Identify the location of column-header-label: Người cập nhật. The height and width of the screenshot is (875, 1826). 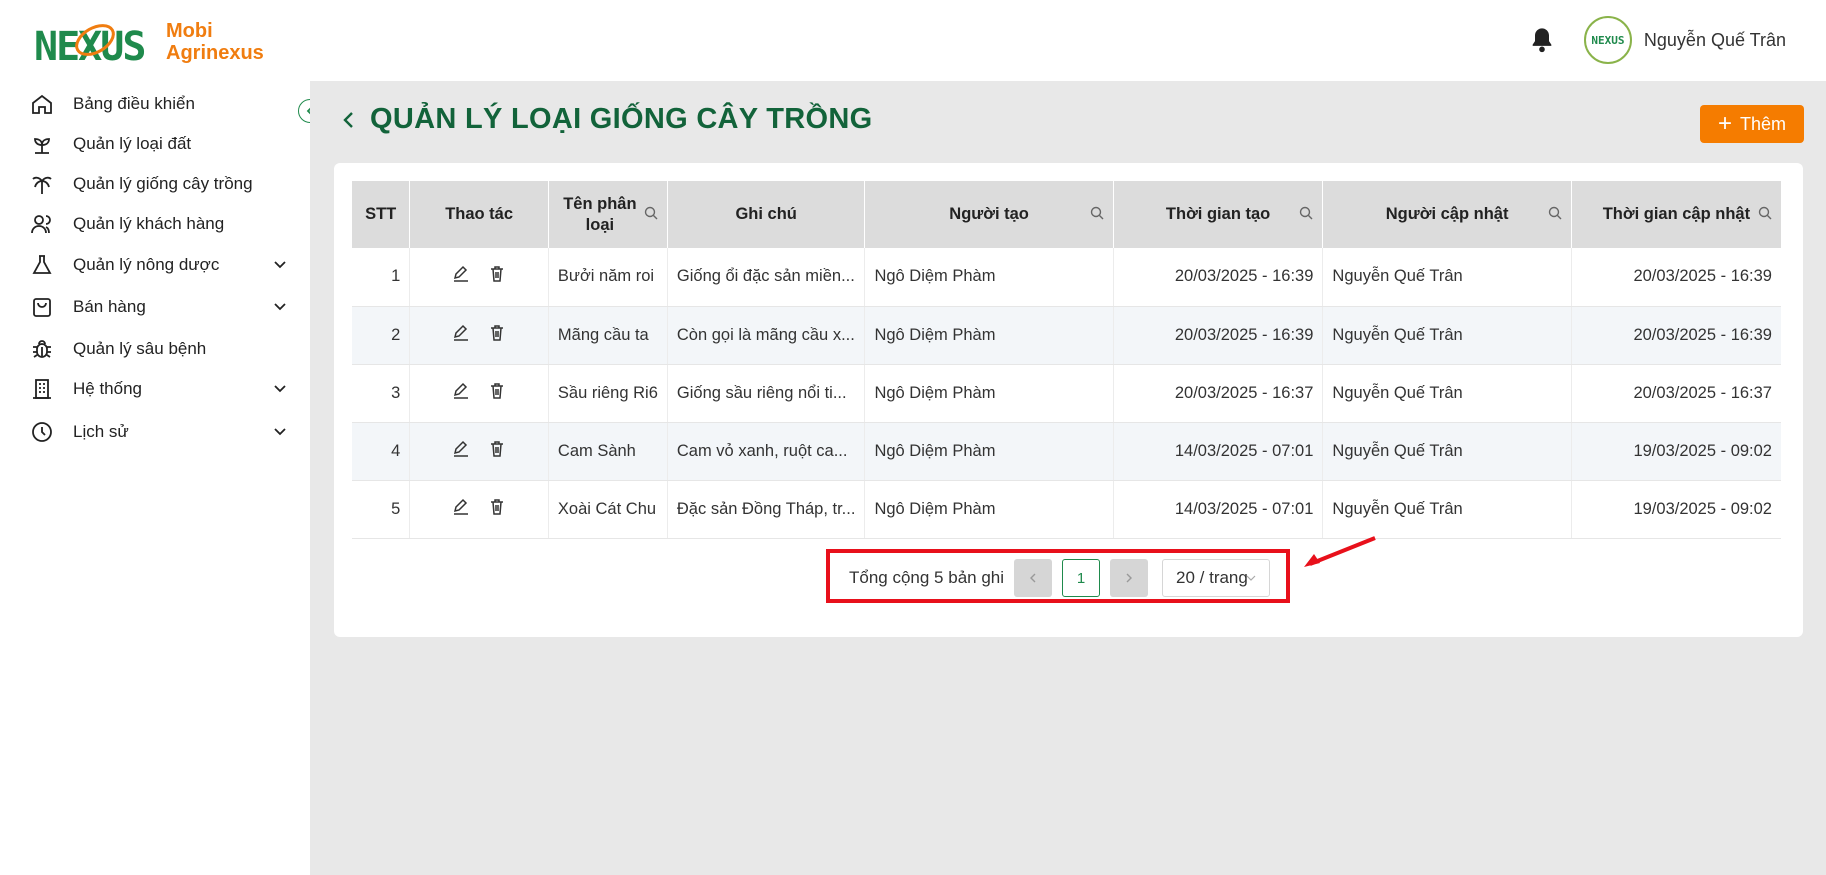
(1447, 214).